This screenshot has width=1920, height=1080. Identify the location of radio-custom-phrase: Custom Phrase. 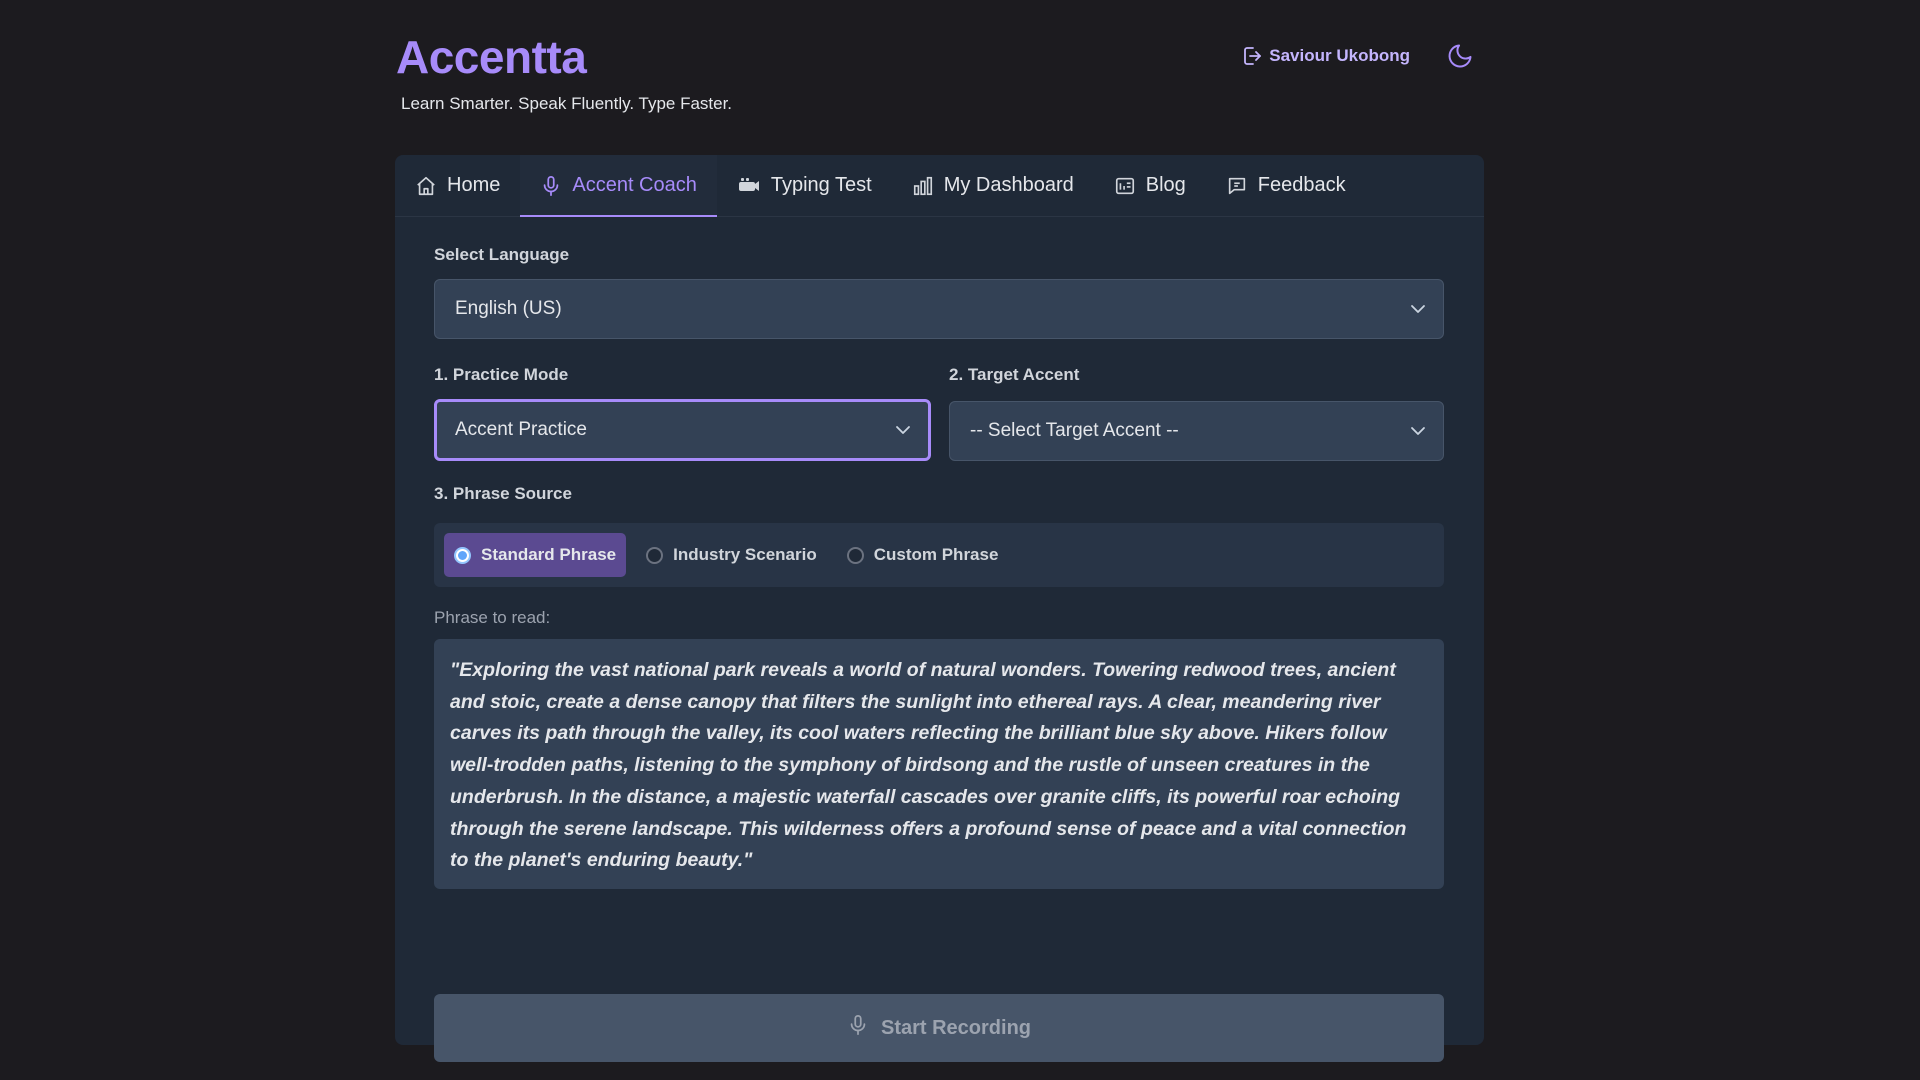
(923, 555).